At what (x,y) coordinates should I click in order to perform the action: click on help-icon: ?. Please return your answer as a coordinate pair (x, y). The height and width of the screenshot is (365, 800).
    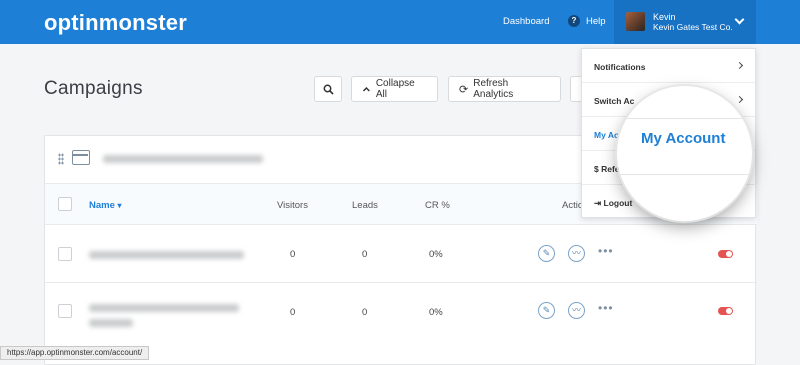
    Looking at the image, I should click on (574, 21).